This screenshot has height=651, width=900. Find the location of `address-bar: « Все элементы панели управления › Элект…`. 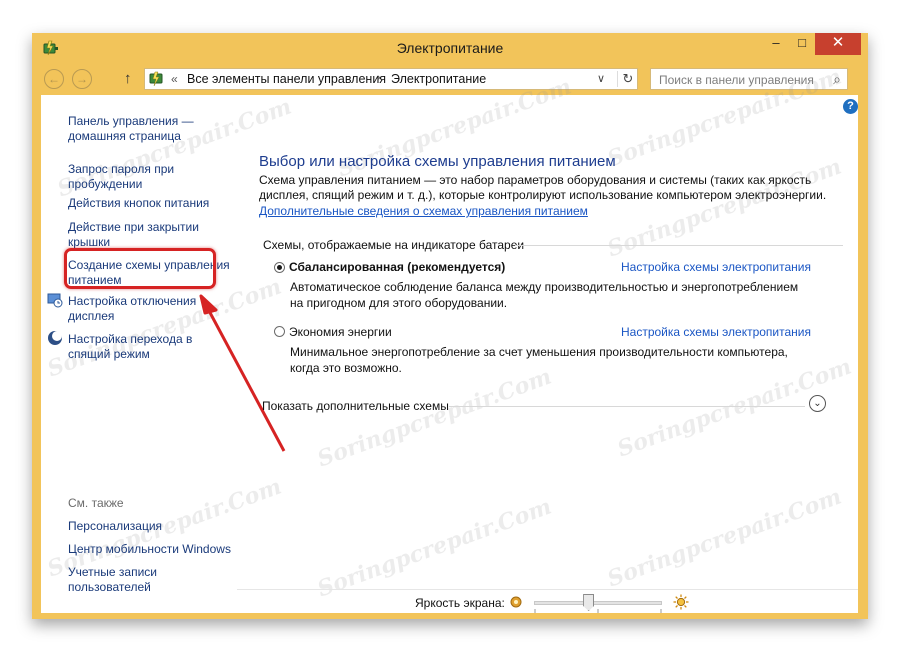

address-bar: « Все элементы панели управления › Элект… is located at coordinates (391, 79).